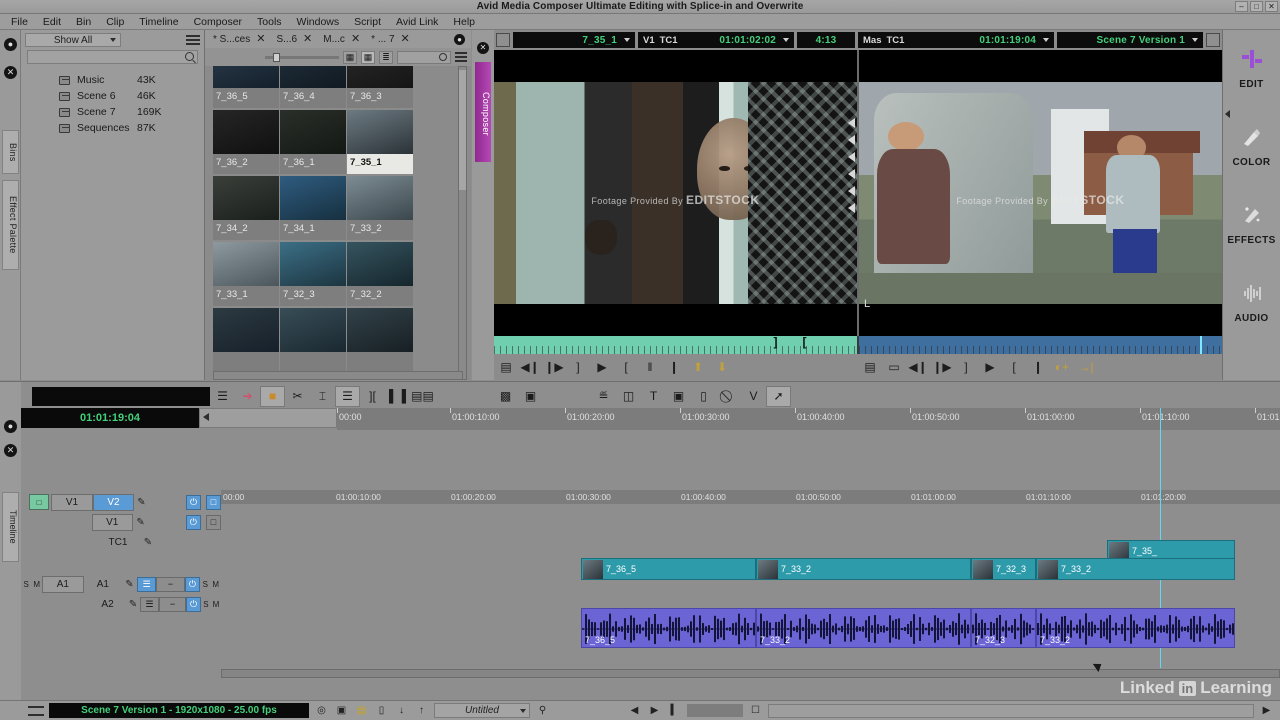 The image size is (1280, 720). Describe the element at coordinates (193, 522) in the screenshot. I see `v1-enable-icon: ⏻` at that location.